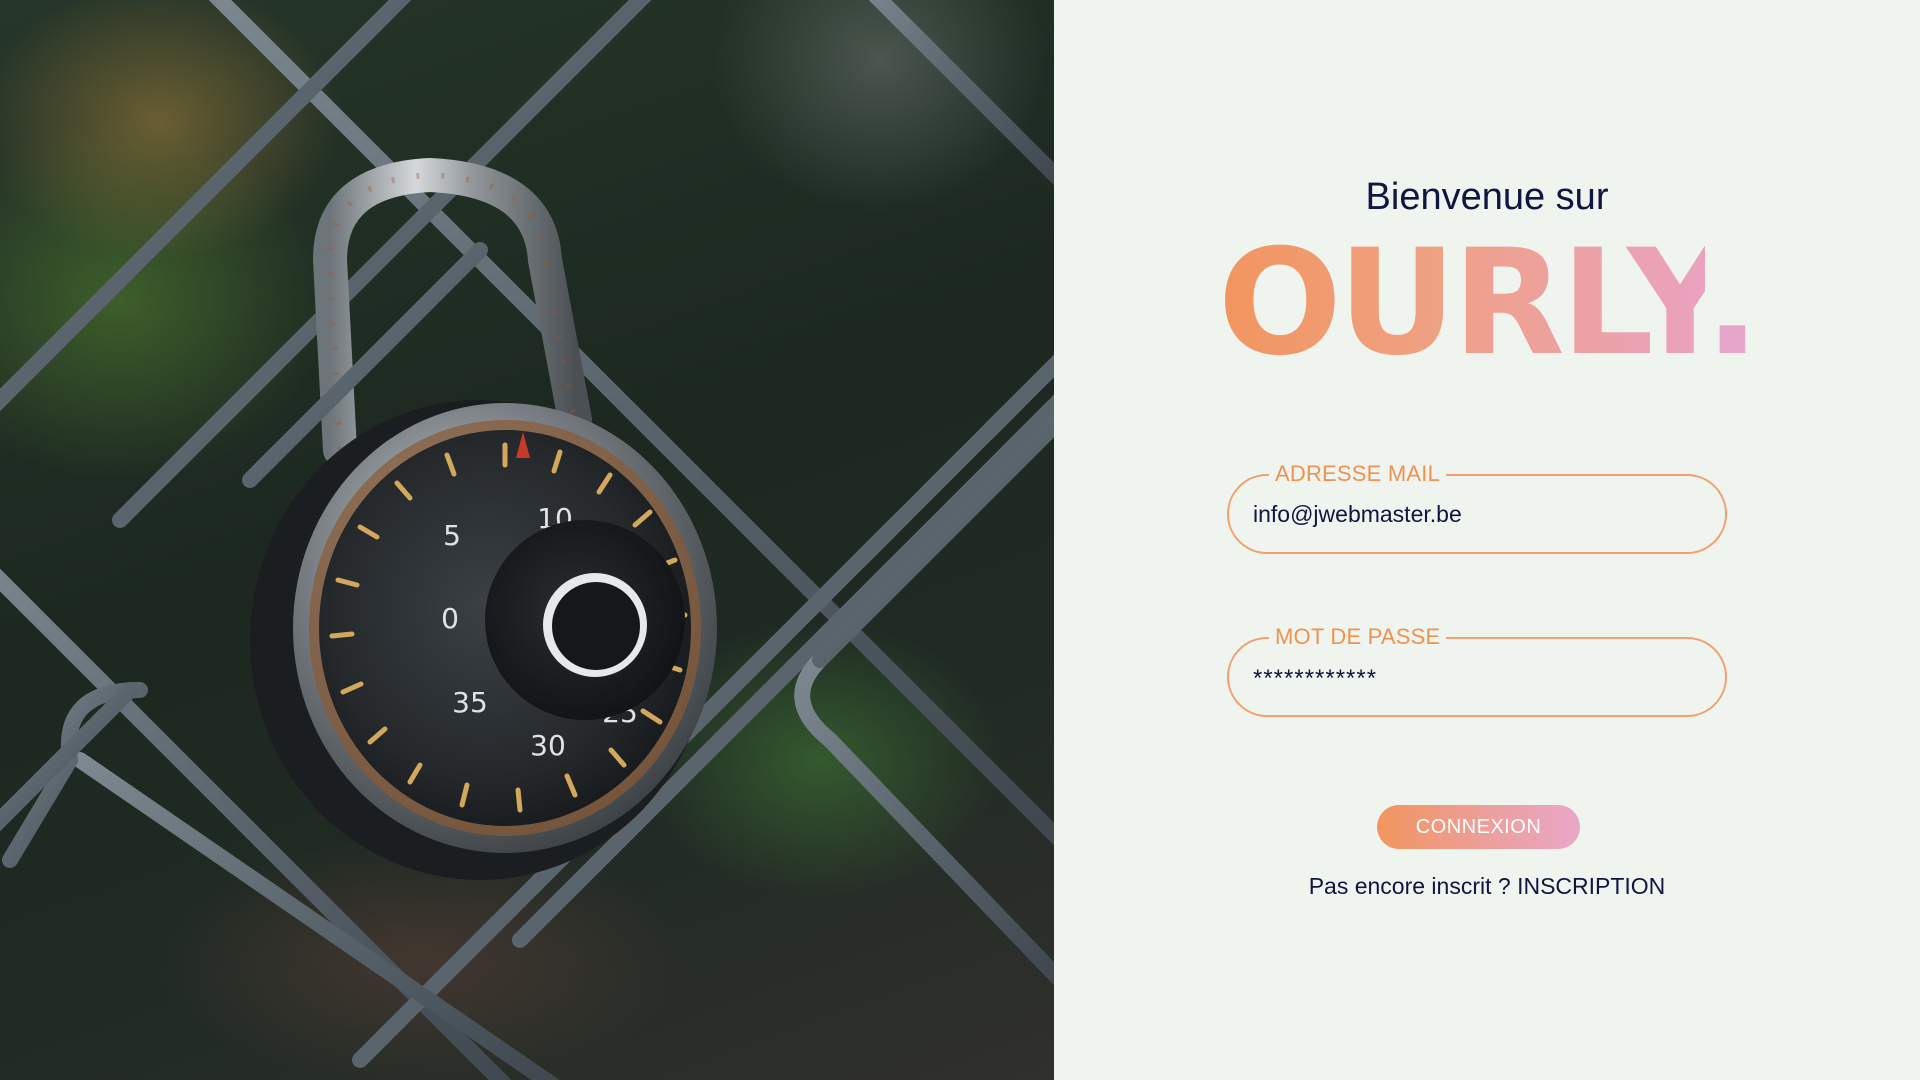 The image size is (1920, 1080). What do you see at coordinates (1487, 197) in the screenshot?
I see `welcome-heading: Bienvenue sur` at bounding box center [1487, 197].